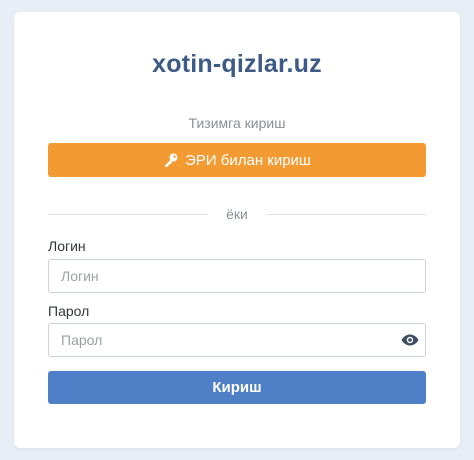 The image size is (474, 460). What do you see at coordinates (128, 214) in the screenshot?
I see `divider-line-left` at bounding box center [128, 214].